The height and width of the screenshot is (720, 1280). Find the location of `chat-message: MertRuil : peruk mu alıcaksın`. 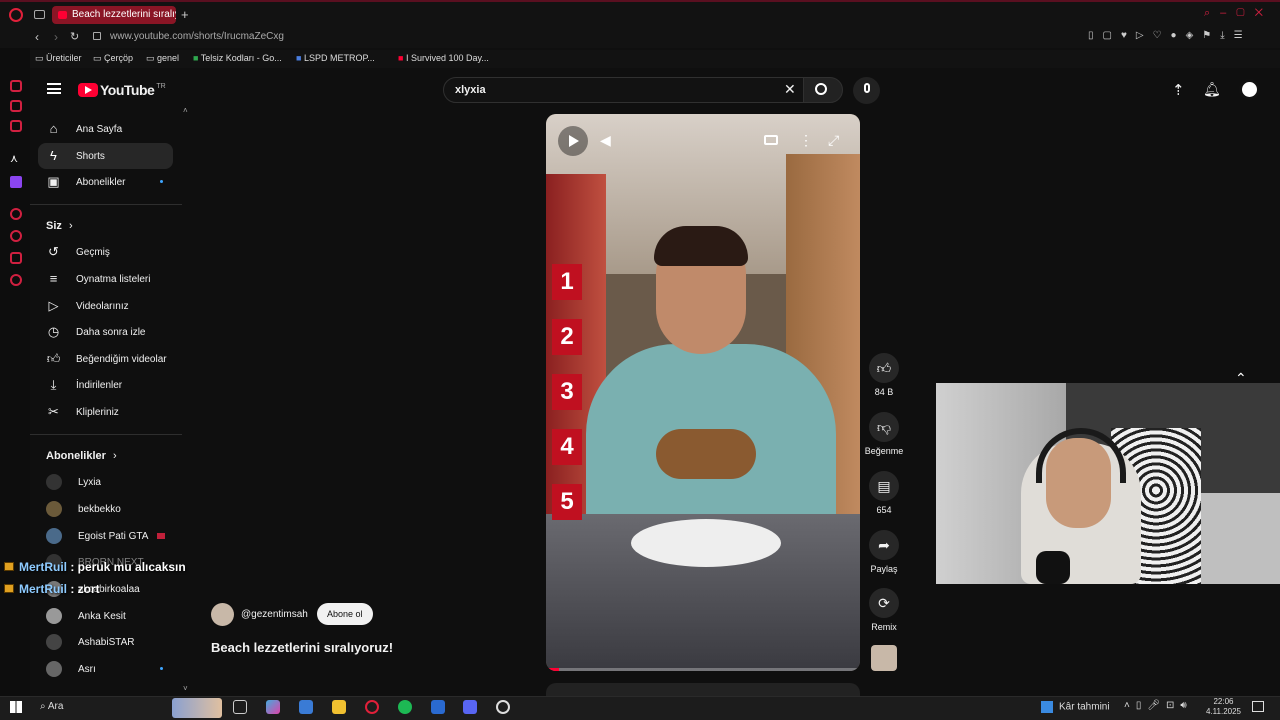

chat-message: MertRuil : peruk mu alıcaksın is located at coordinates (95, 567).